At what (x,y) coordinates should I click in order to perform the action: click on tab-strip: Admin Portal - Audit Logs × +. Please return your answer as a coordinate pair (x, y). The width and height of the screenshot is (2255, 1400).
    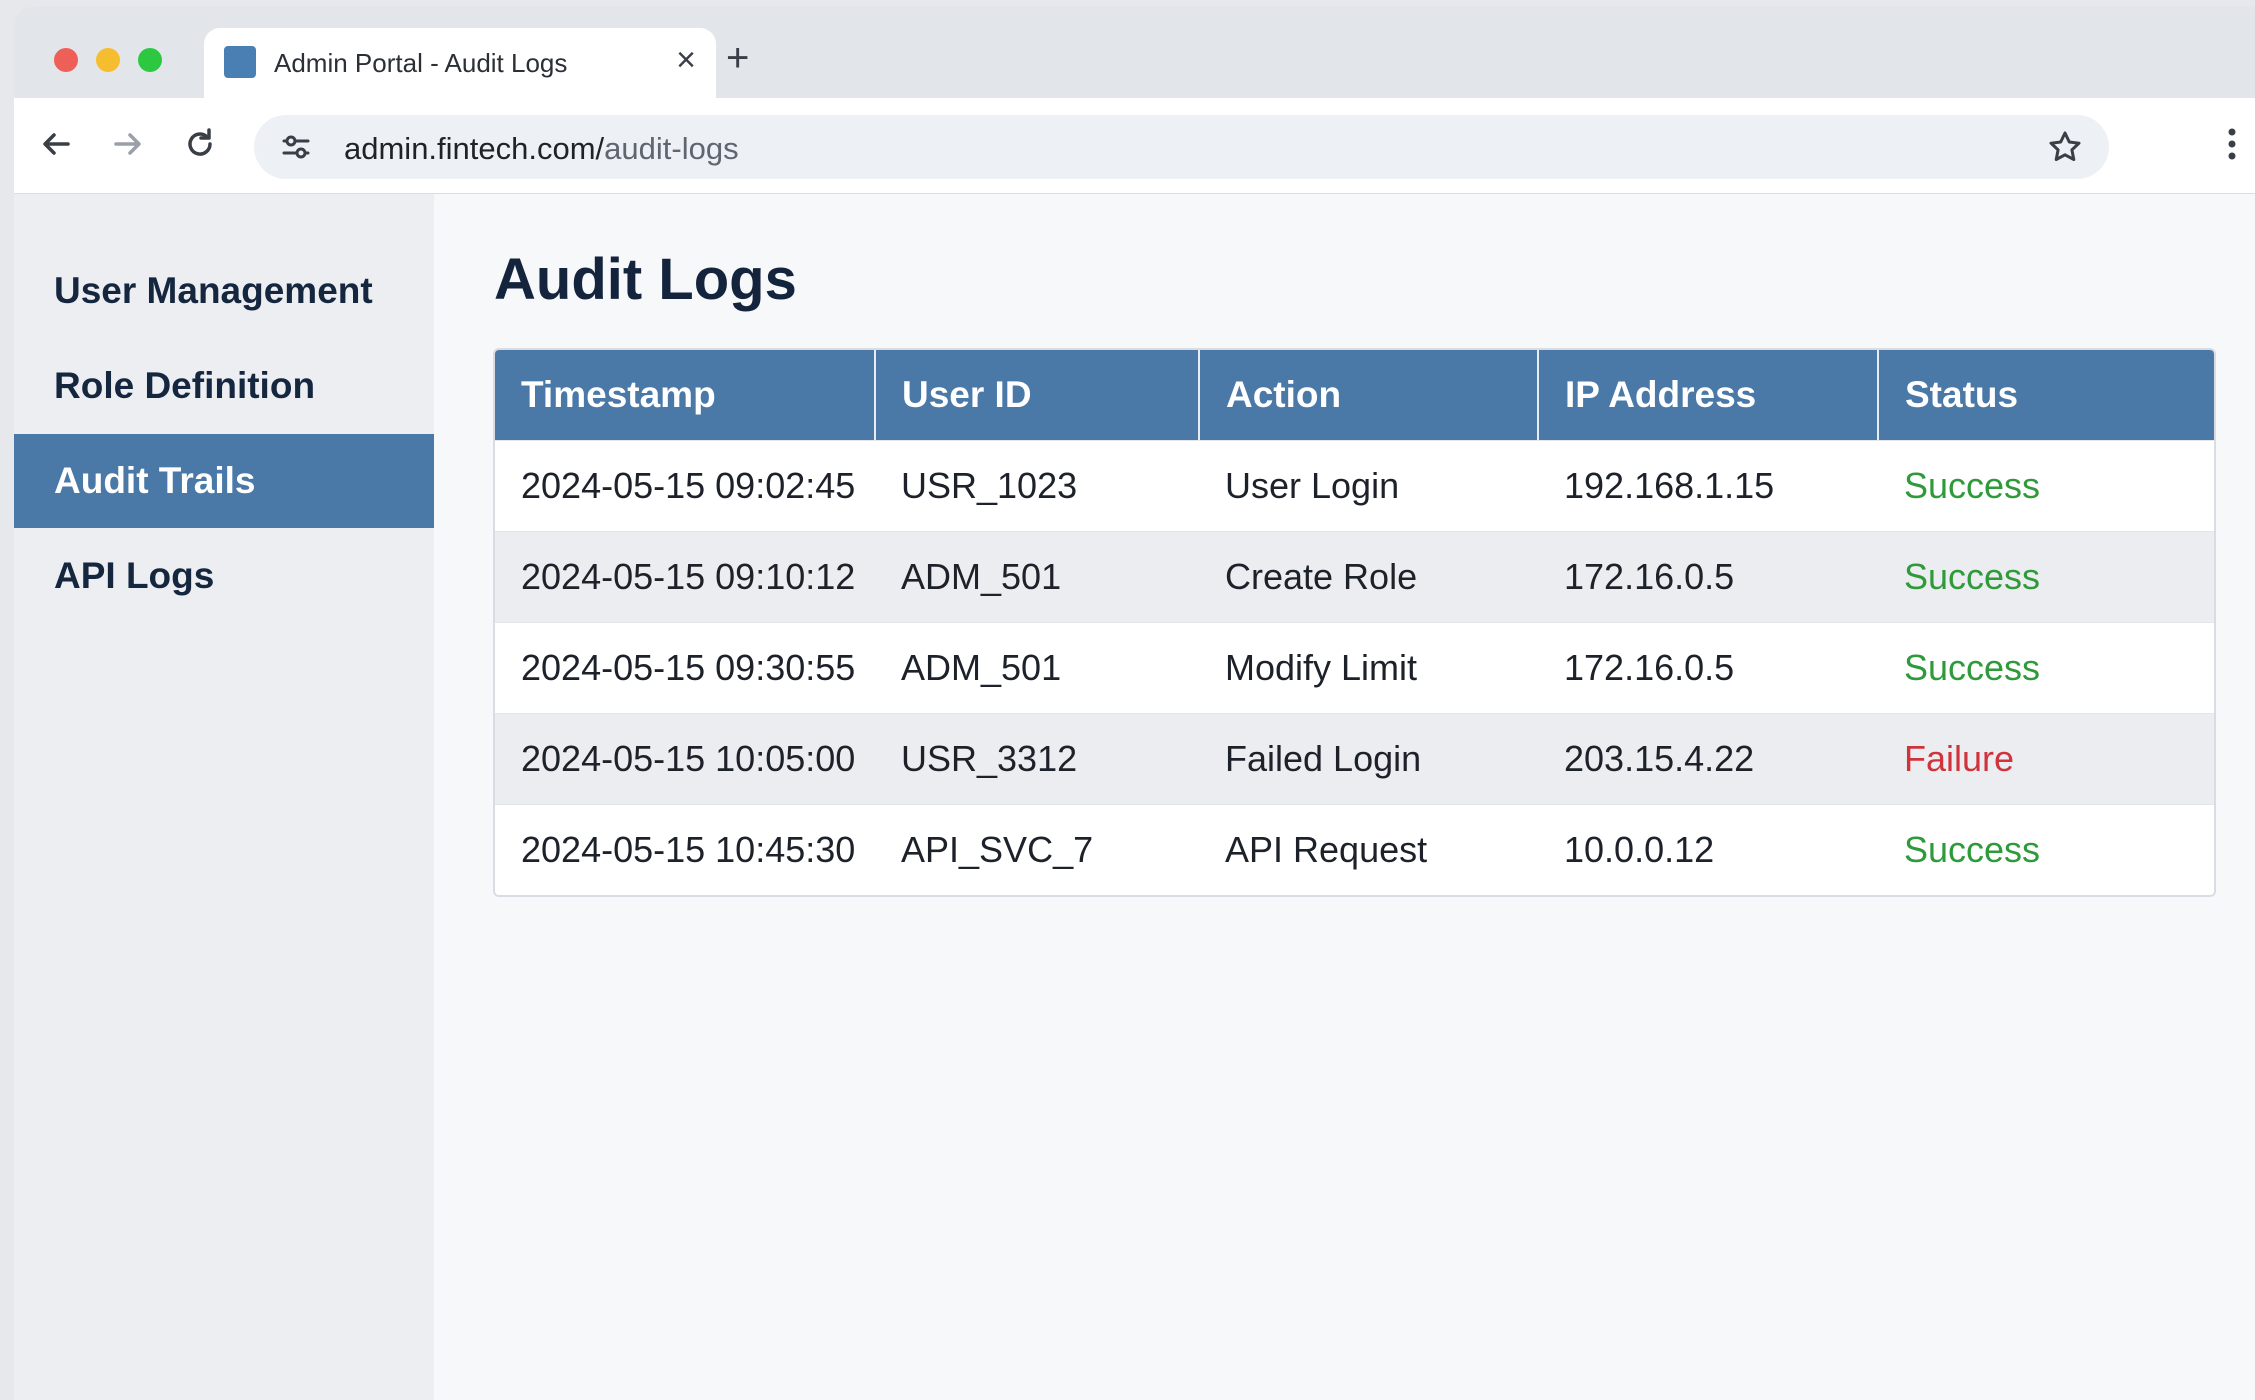
    Looking at the image, I should click on (1134, 55).